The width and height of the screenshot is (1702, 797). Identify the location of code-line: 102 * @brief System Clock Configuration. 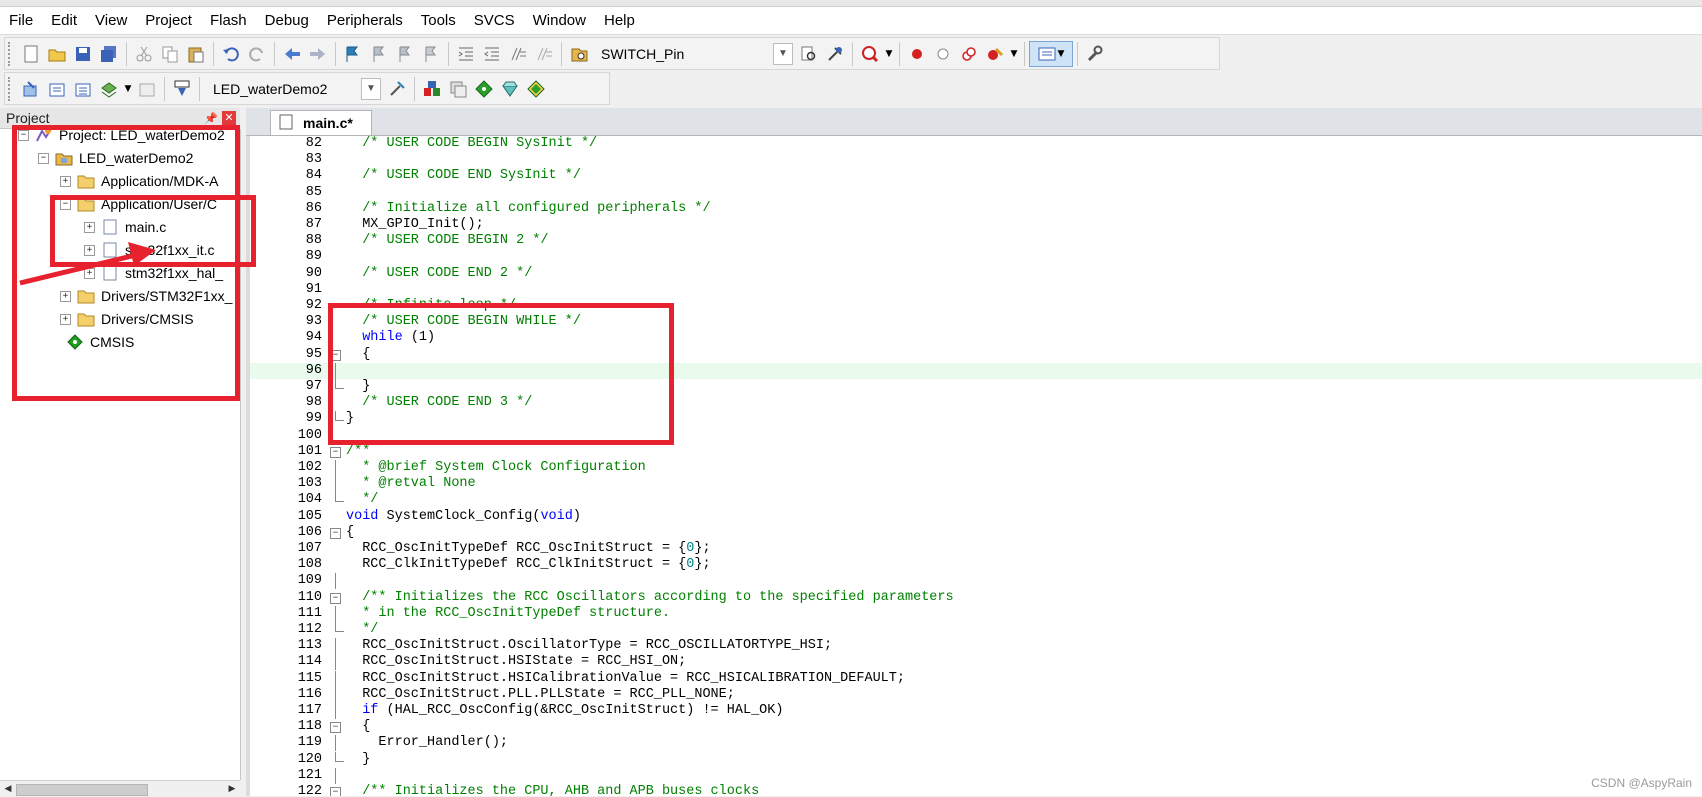
(976, 468).